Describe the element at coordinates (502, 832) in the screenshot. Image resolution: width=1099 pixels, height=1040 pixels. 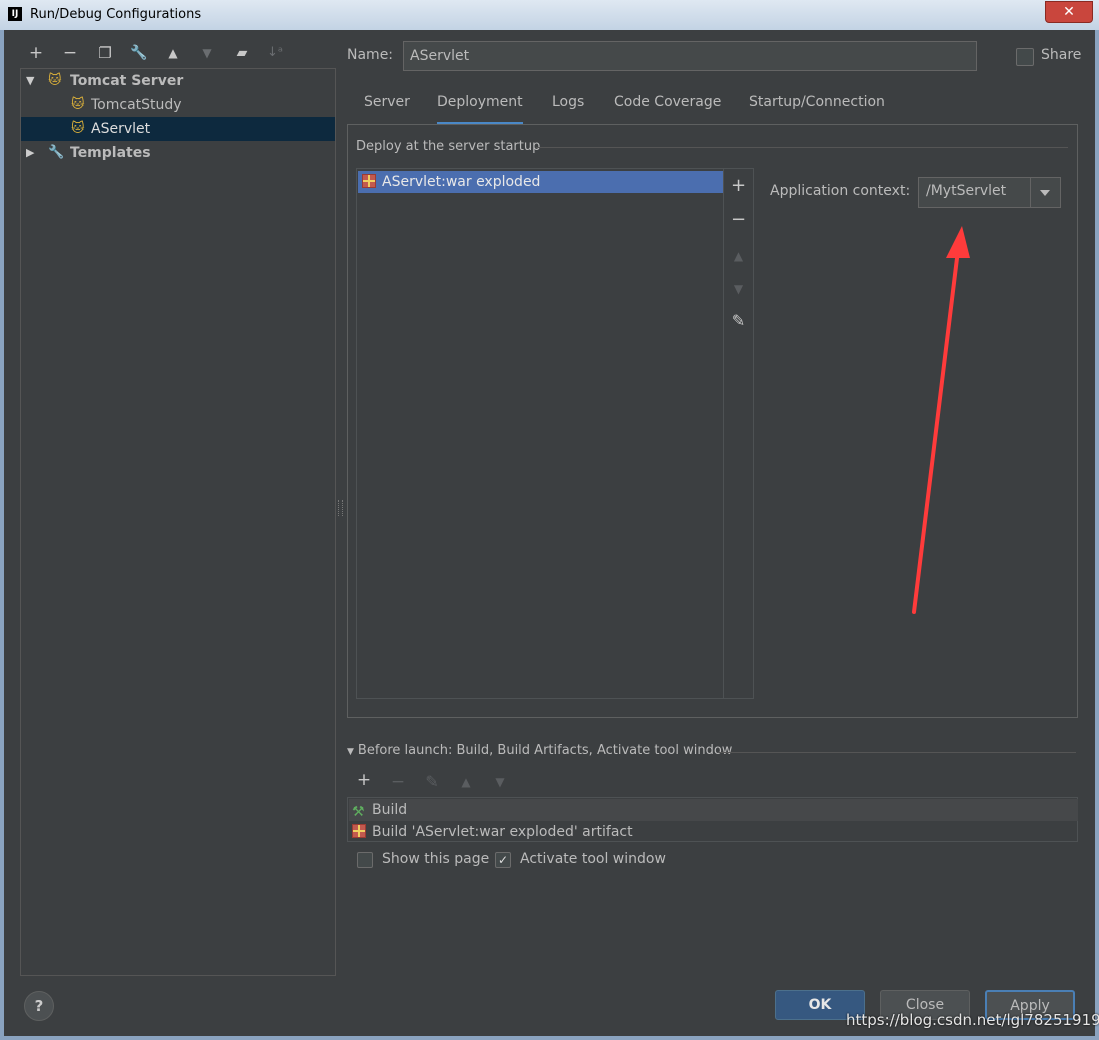
I see `task-label: Build 'AServlet:war exploded' artifact` at that location.